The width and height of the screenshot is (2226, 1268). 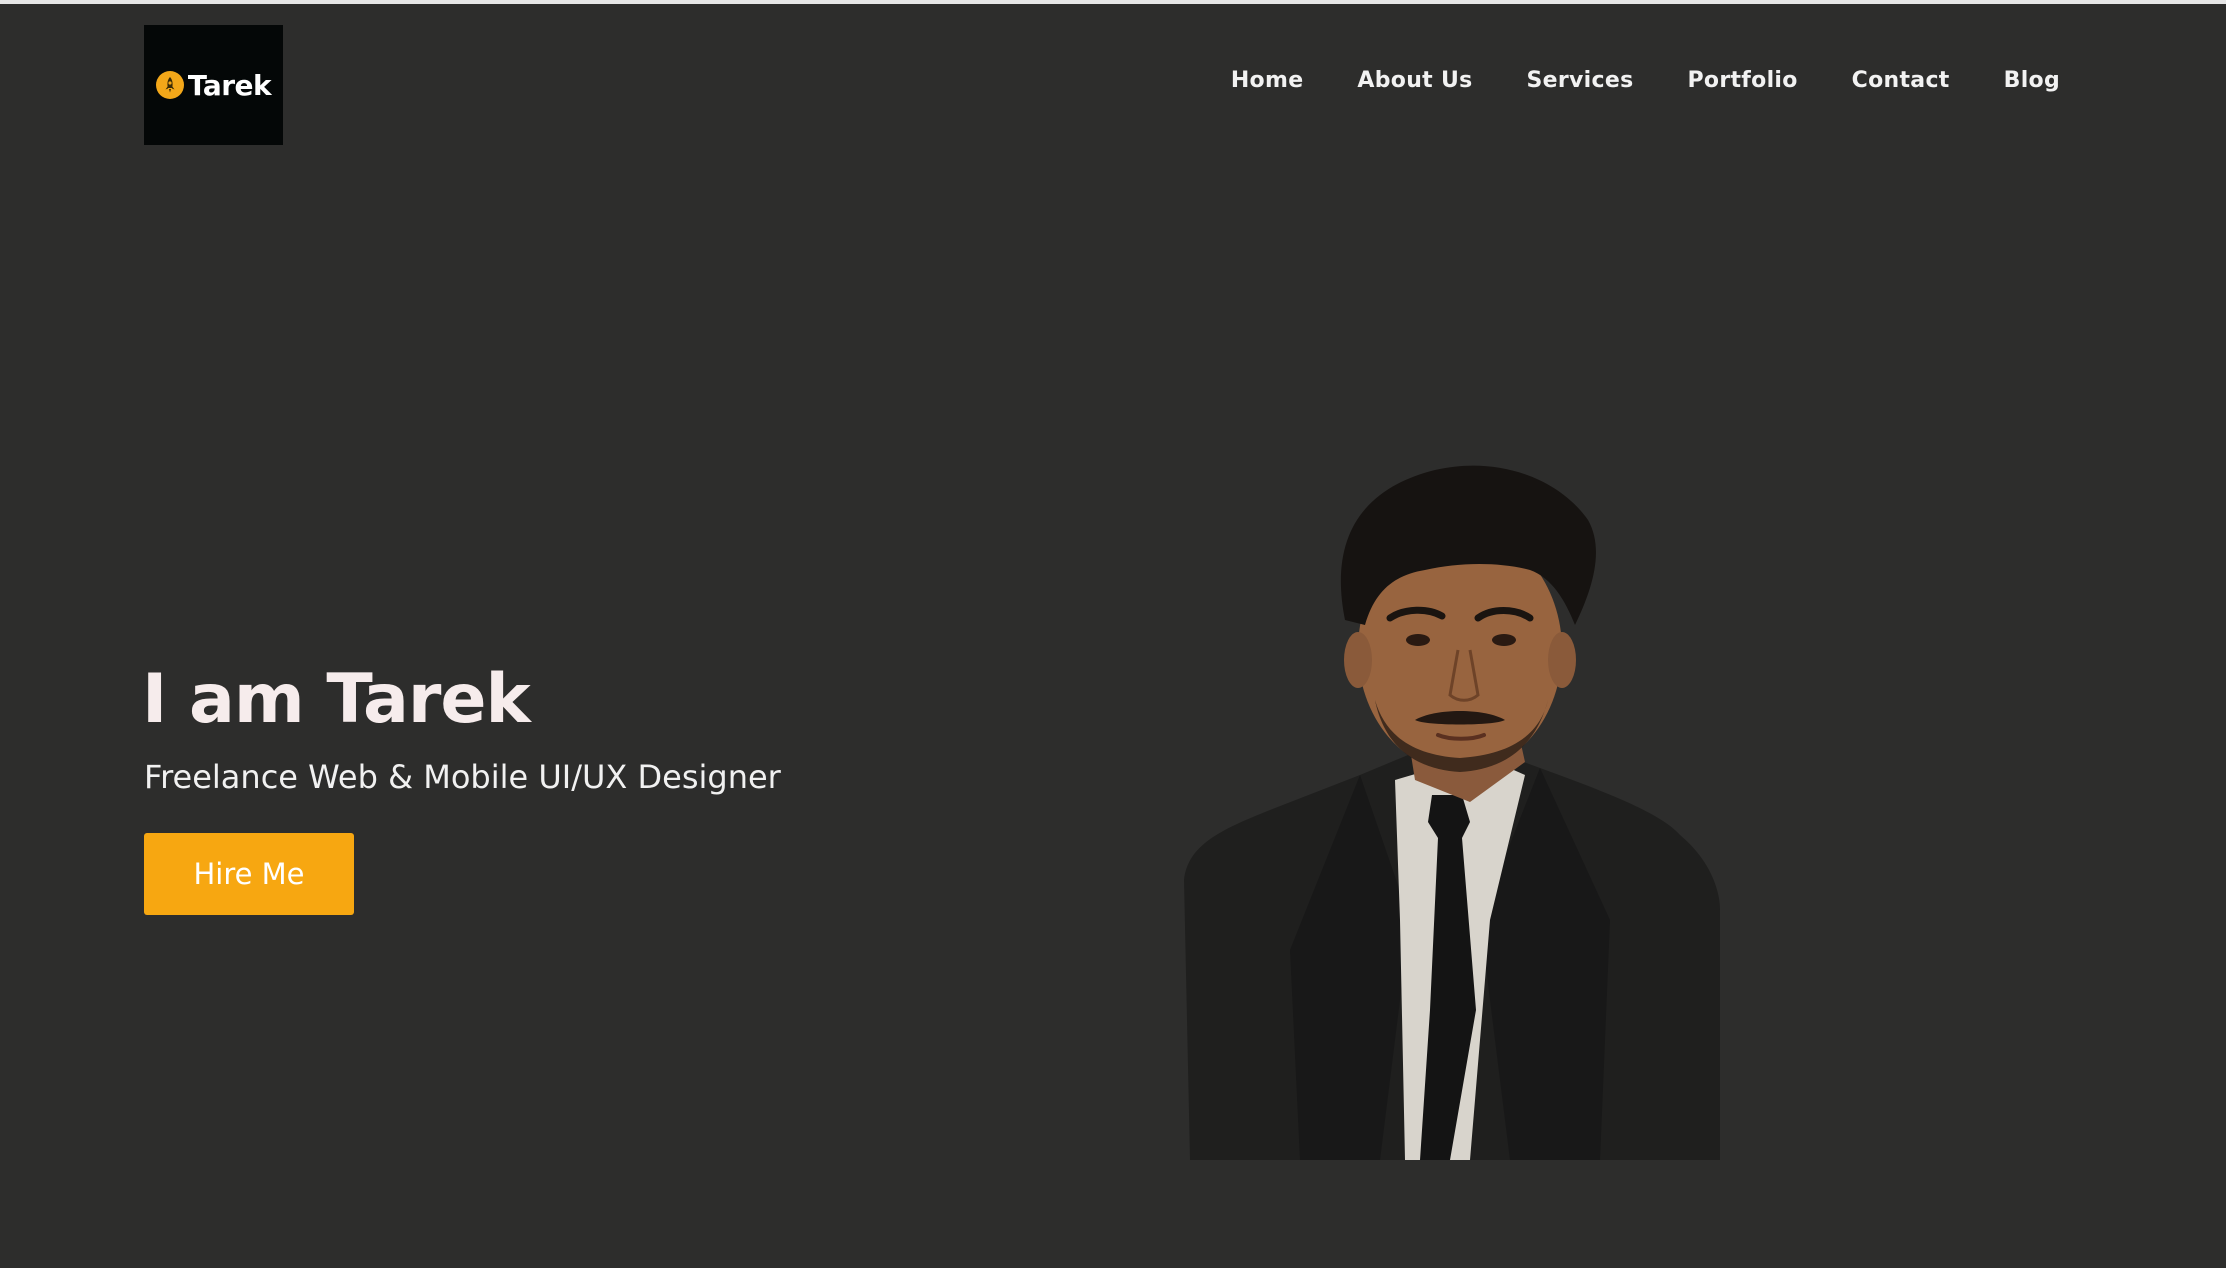 I want to click on hero-subtitle: Freelance Web & Mobile UI/UX Designer, so click(x=462, y=777).